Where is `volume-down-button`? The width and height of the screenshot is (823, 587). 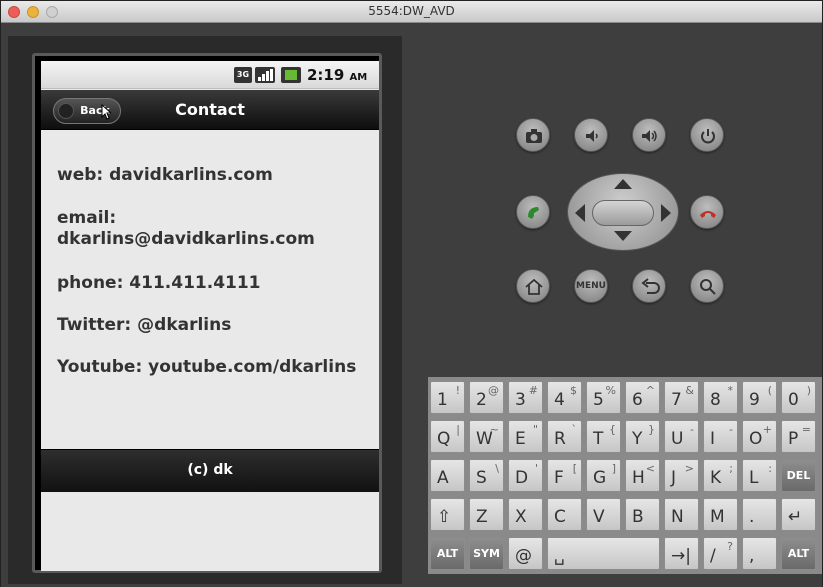 volume-down-button is located at coordinates (591, 135).